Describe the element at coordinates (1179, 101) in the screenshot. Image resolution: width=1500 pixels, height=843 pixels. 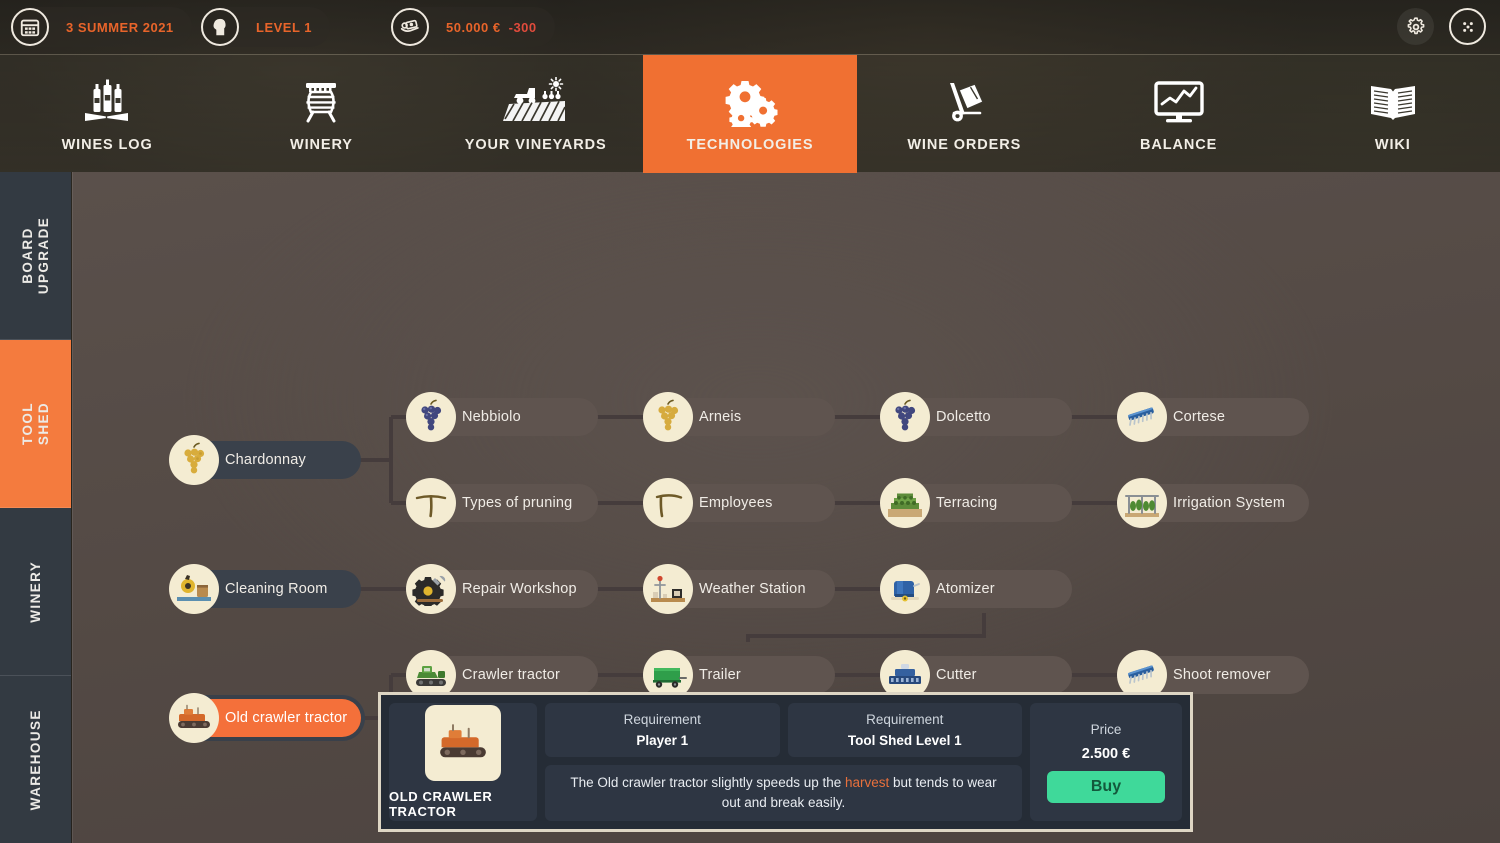
I see `monitor-chart-icon` at that location.